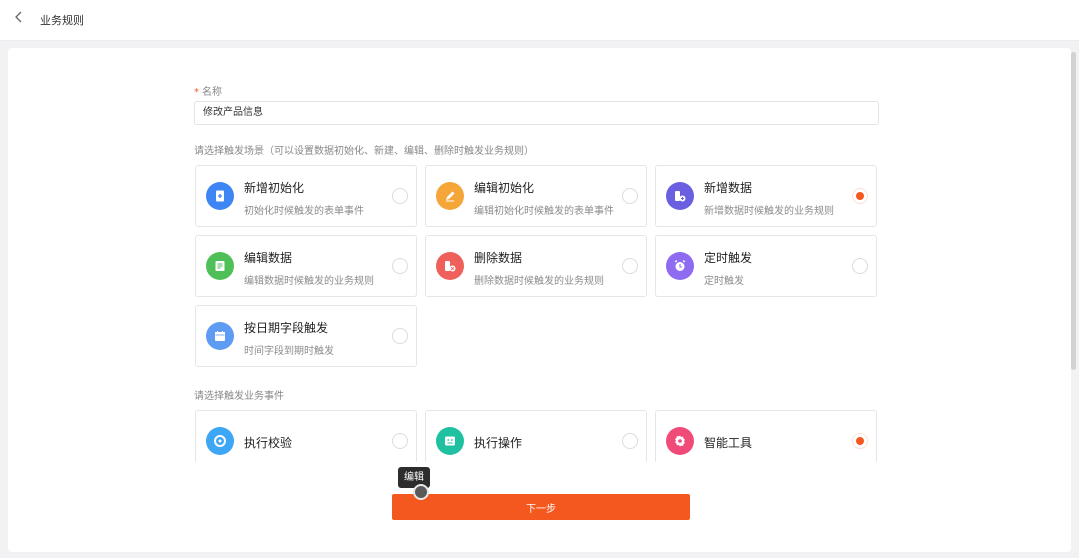 The width and height of the screenshot is (1079, 558). I want to click on event-option-title: 智能工具, so click(728, 443).